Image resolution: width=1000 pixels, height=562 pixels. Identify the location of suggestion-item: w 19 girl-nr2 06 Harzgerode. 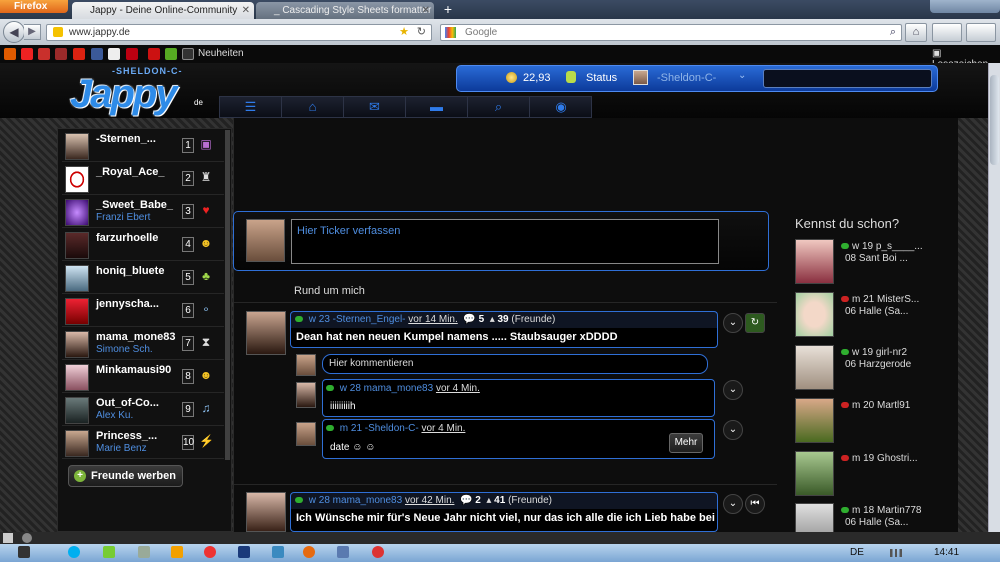
(875, 368).